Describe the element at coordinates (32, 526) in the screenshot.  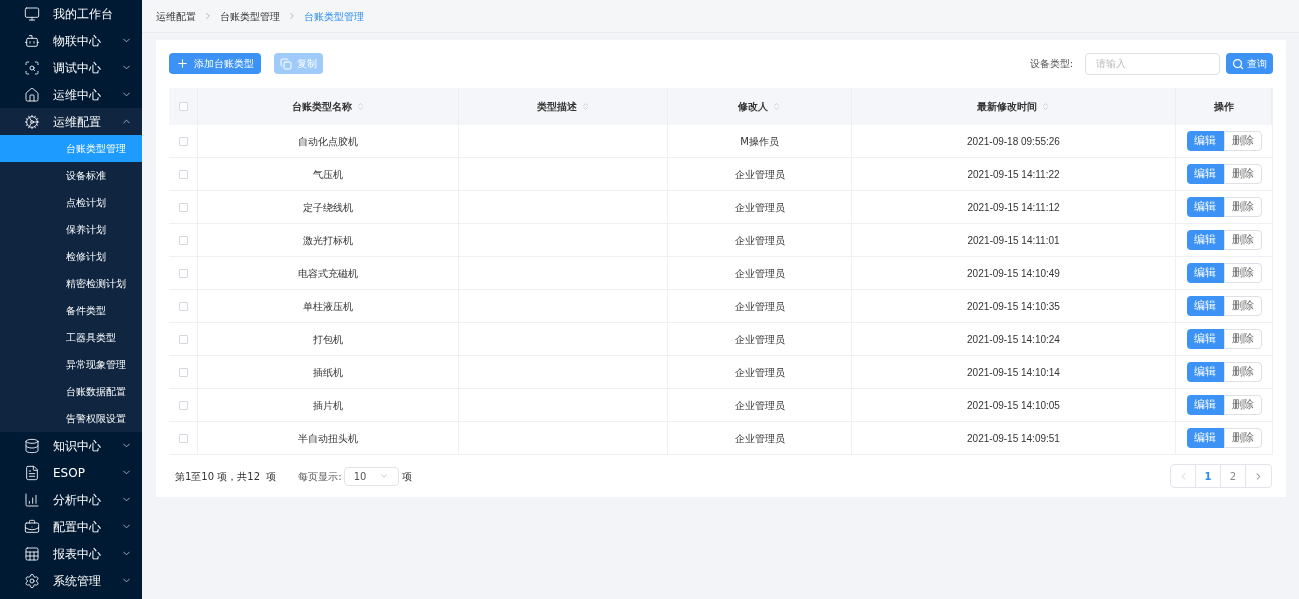
I see `briefcase-icon` at that location.